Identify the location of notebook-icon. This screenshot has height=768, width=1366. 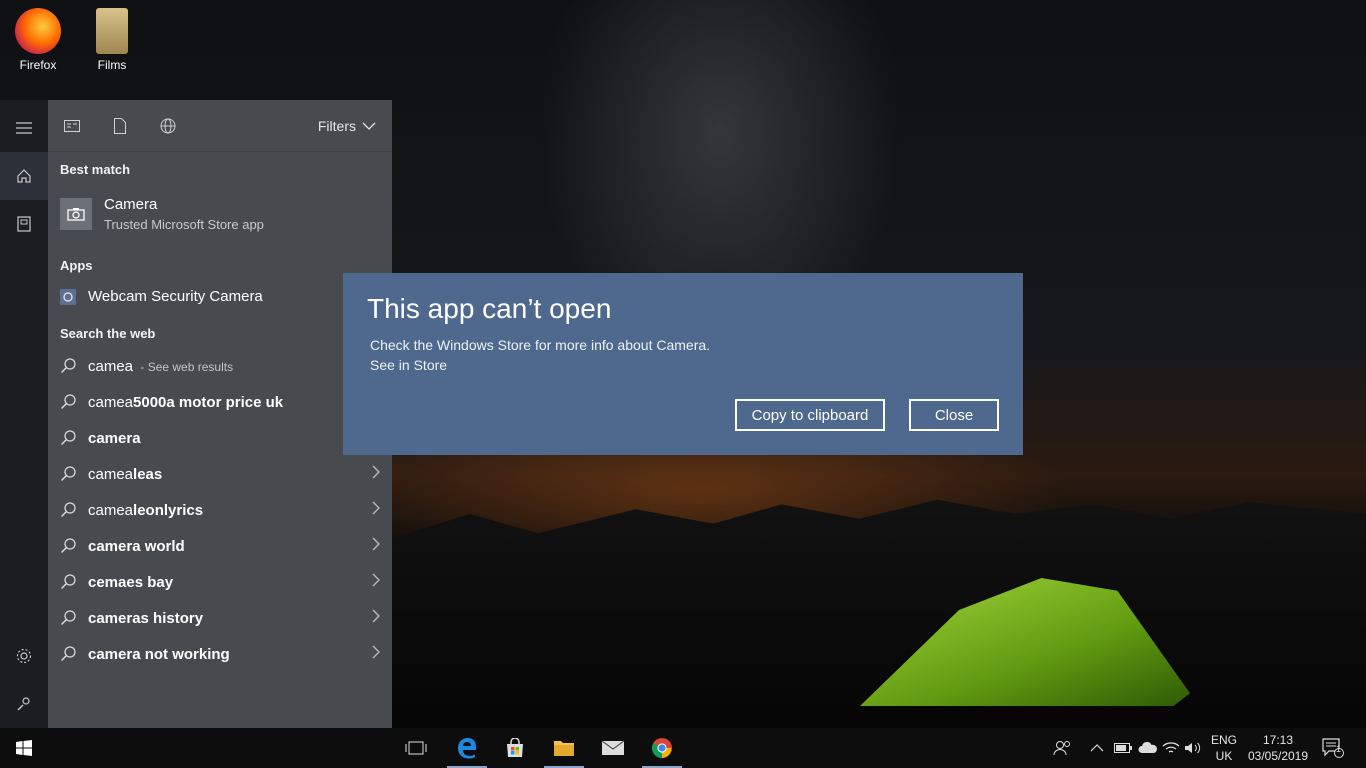
(24, 224).